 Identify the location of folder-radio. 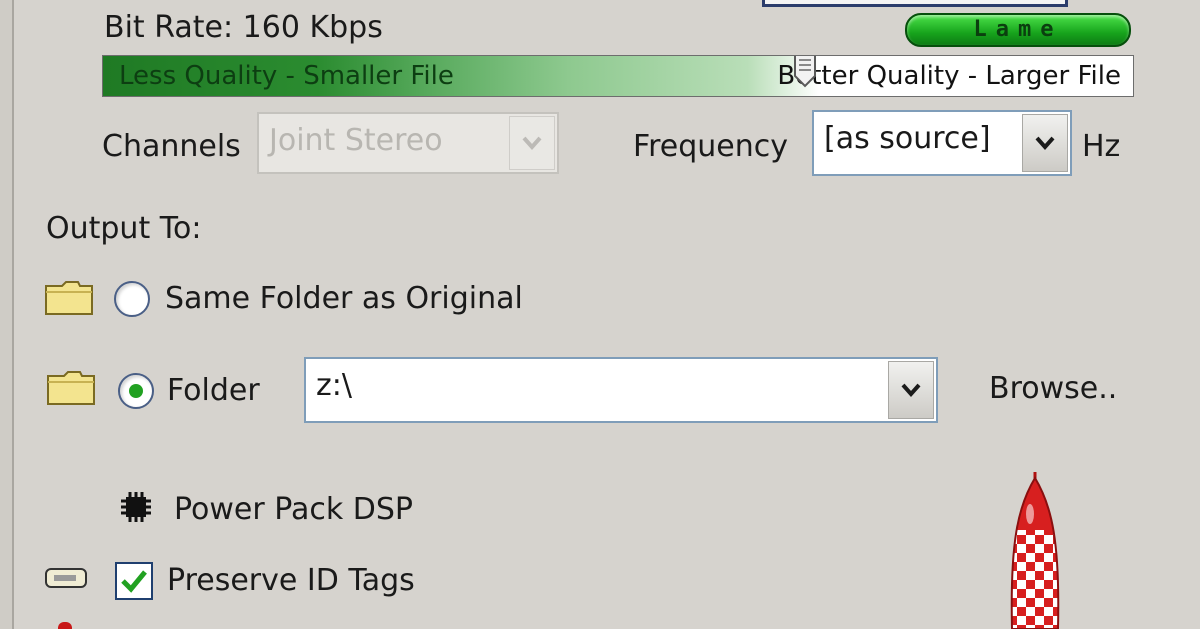
(136, 391).